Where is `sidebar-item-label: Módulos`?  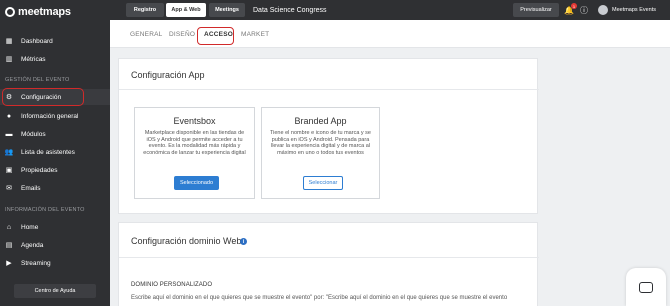 sidebar-item-label: Módulos is located at coordinates (33, 134).